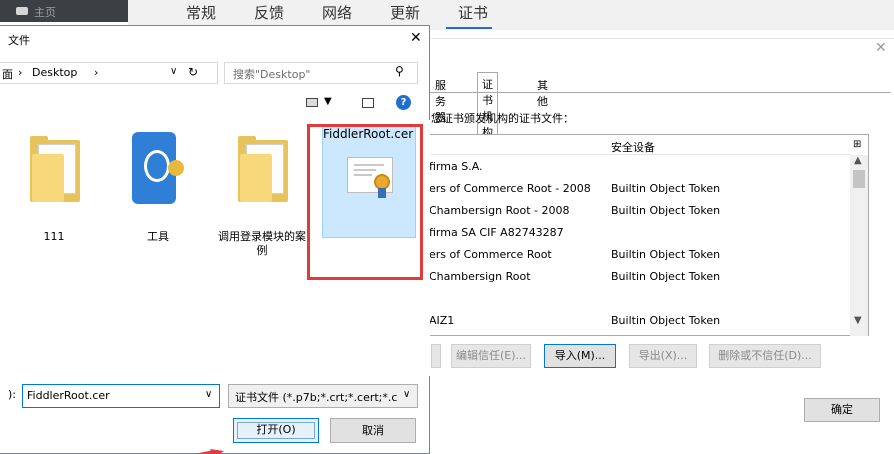 The height and width of the screenshot is (454, 894). I want to click on scroll-down-icon: ▼, so click(858, 320).